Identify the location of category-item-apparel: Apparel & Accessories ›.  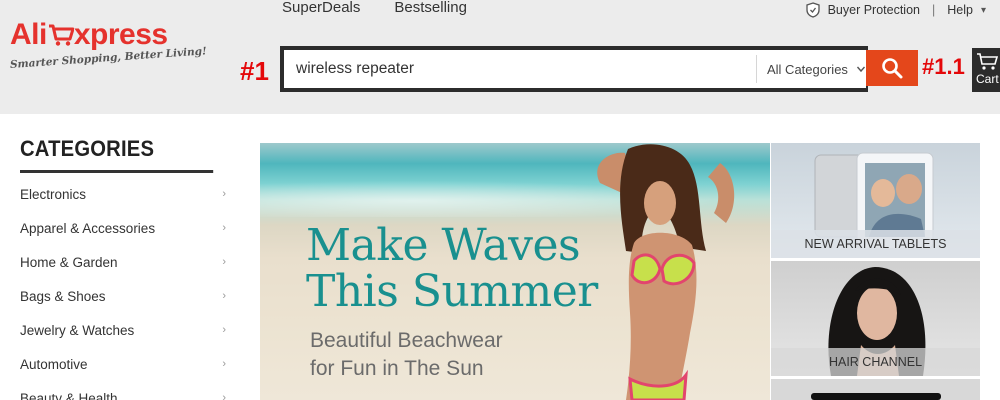
(125, 228).